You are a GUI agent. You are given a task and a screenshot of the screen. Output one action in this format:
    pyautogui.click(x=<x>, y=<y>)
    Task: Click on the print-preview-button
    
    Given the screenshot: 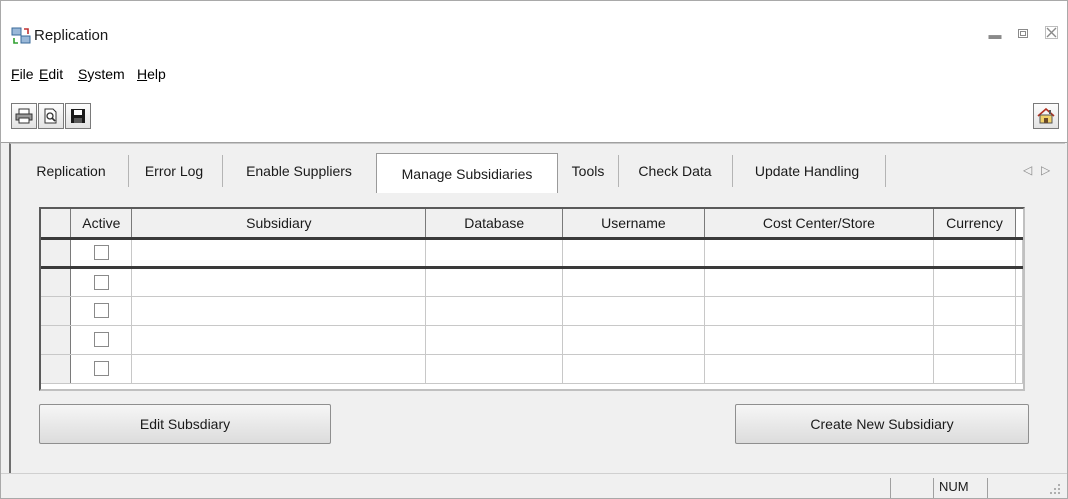 What is the action you would take?
    pyautogui.click(x=51, y=116)
    